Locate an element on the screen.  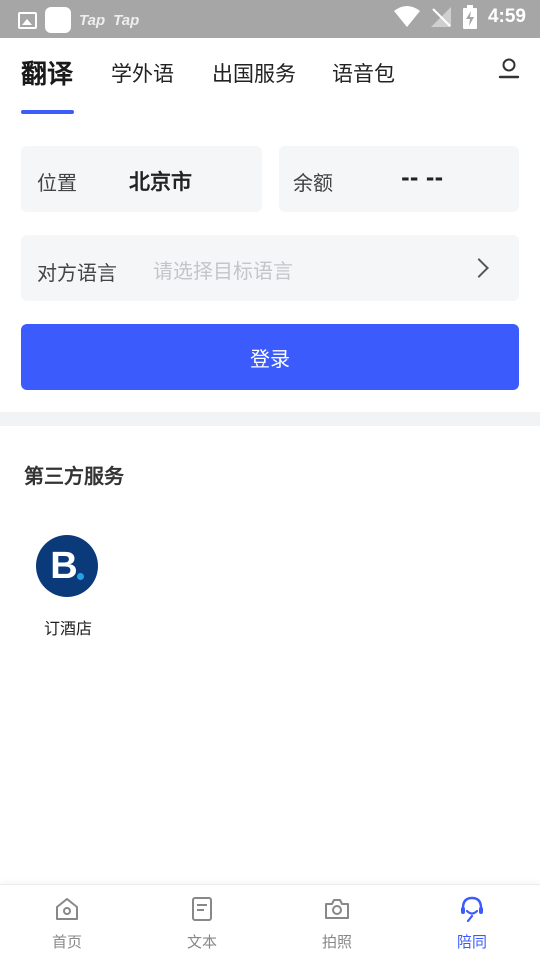
companion-icon is located at coordinates (472, 909).